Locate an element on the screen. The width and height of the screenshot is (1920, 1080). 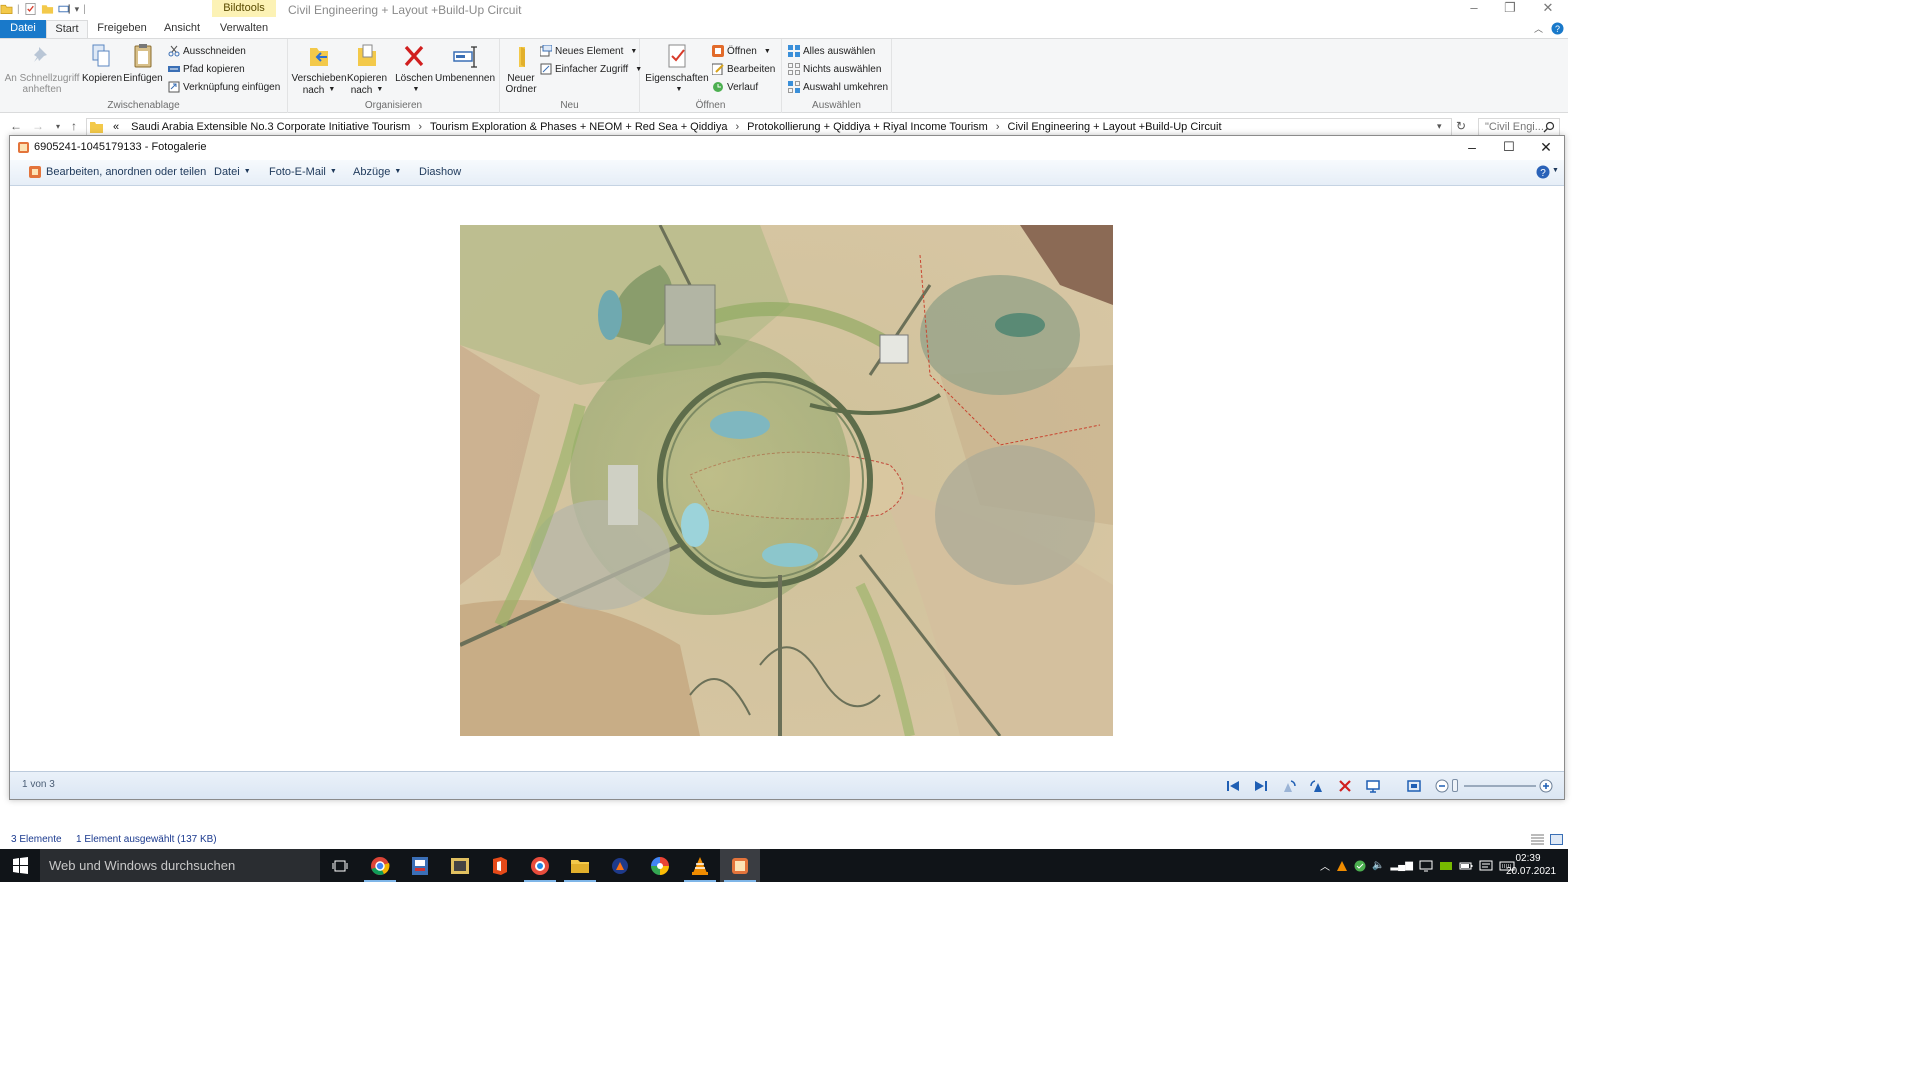
pin-quick-access-button: An Schnellzugriff anheften is located at coordinates (42, 69).